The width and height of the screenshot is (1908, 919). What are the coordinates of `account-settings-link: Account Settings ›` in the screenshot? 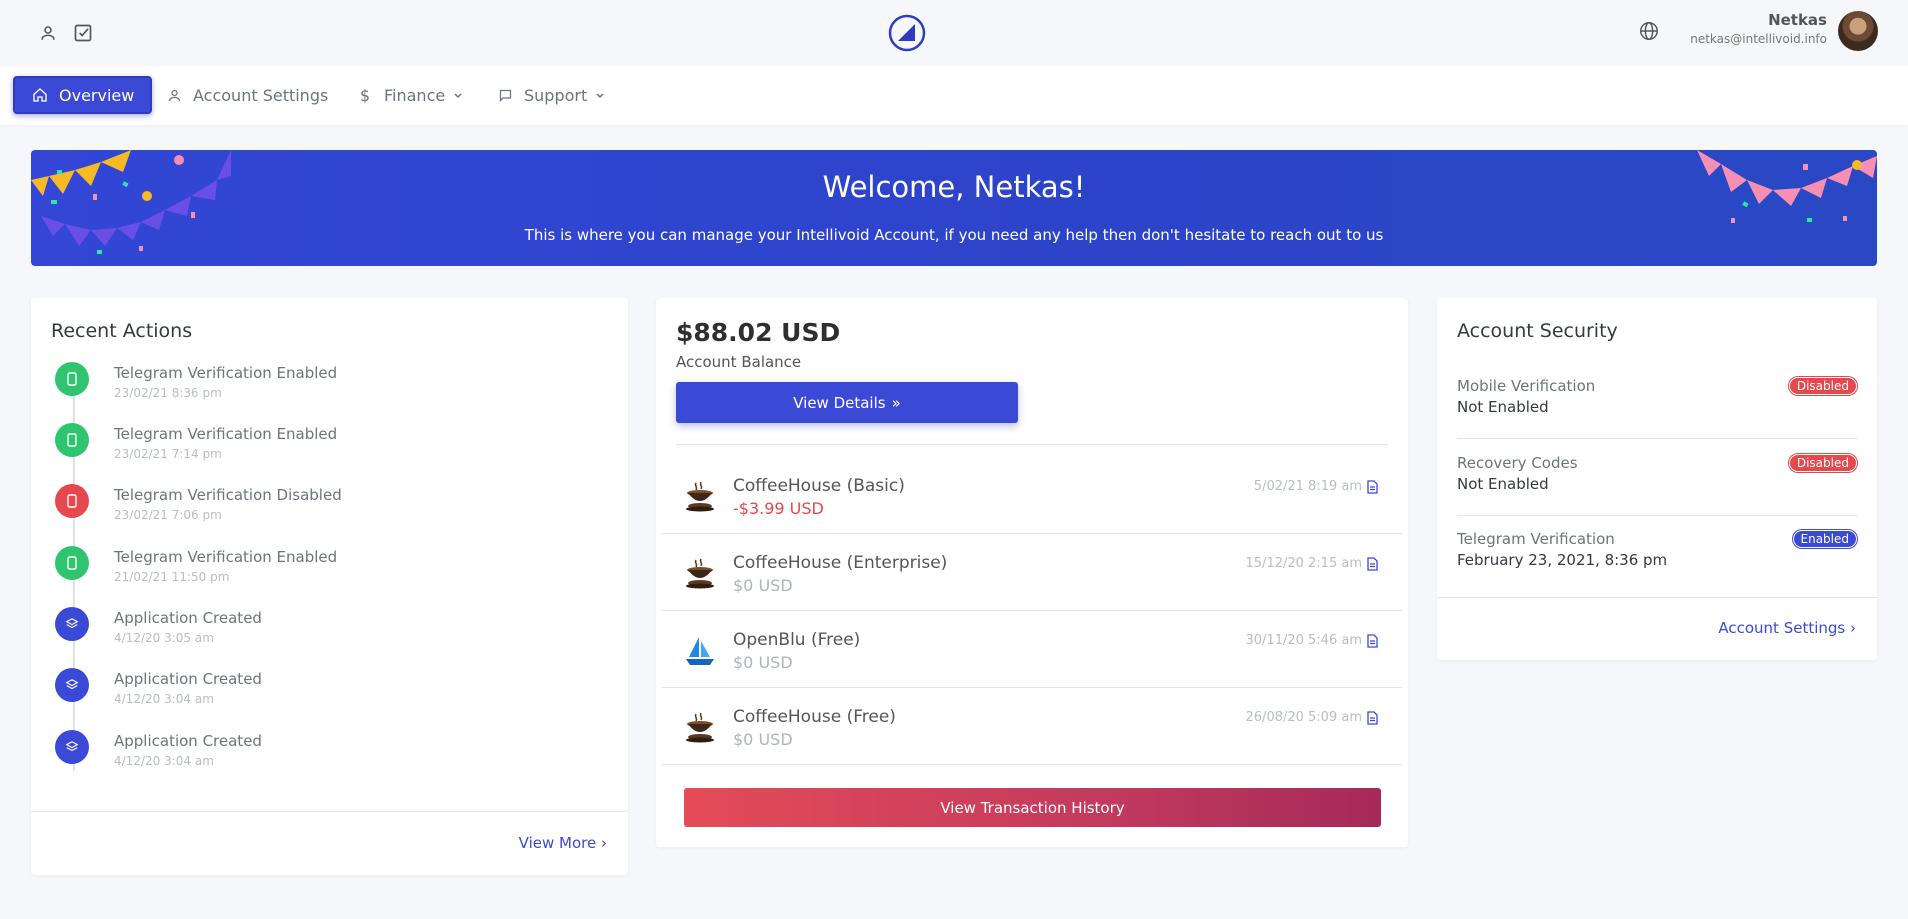 It's located at (1787, 628).